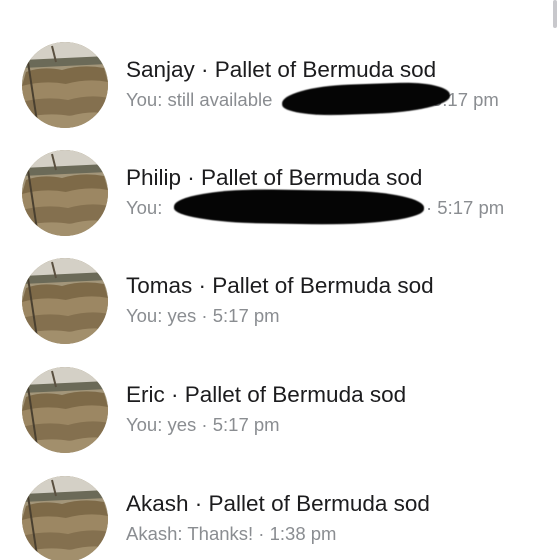  Describe the element at coordinates (231, 533) in the screenshot. I see `conversation-preview: Akash: Thanks! · 1:38 pm` at that location.